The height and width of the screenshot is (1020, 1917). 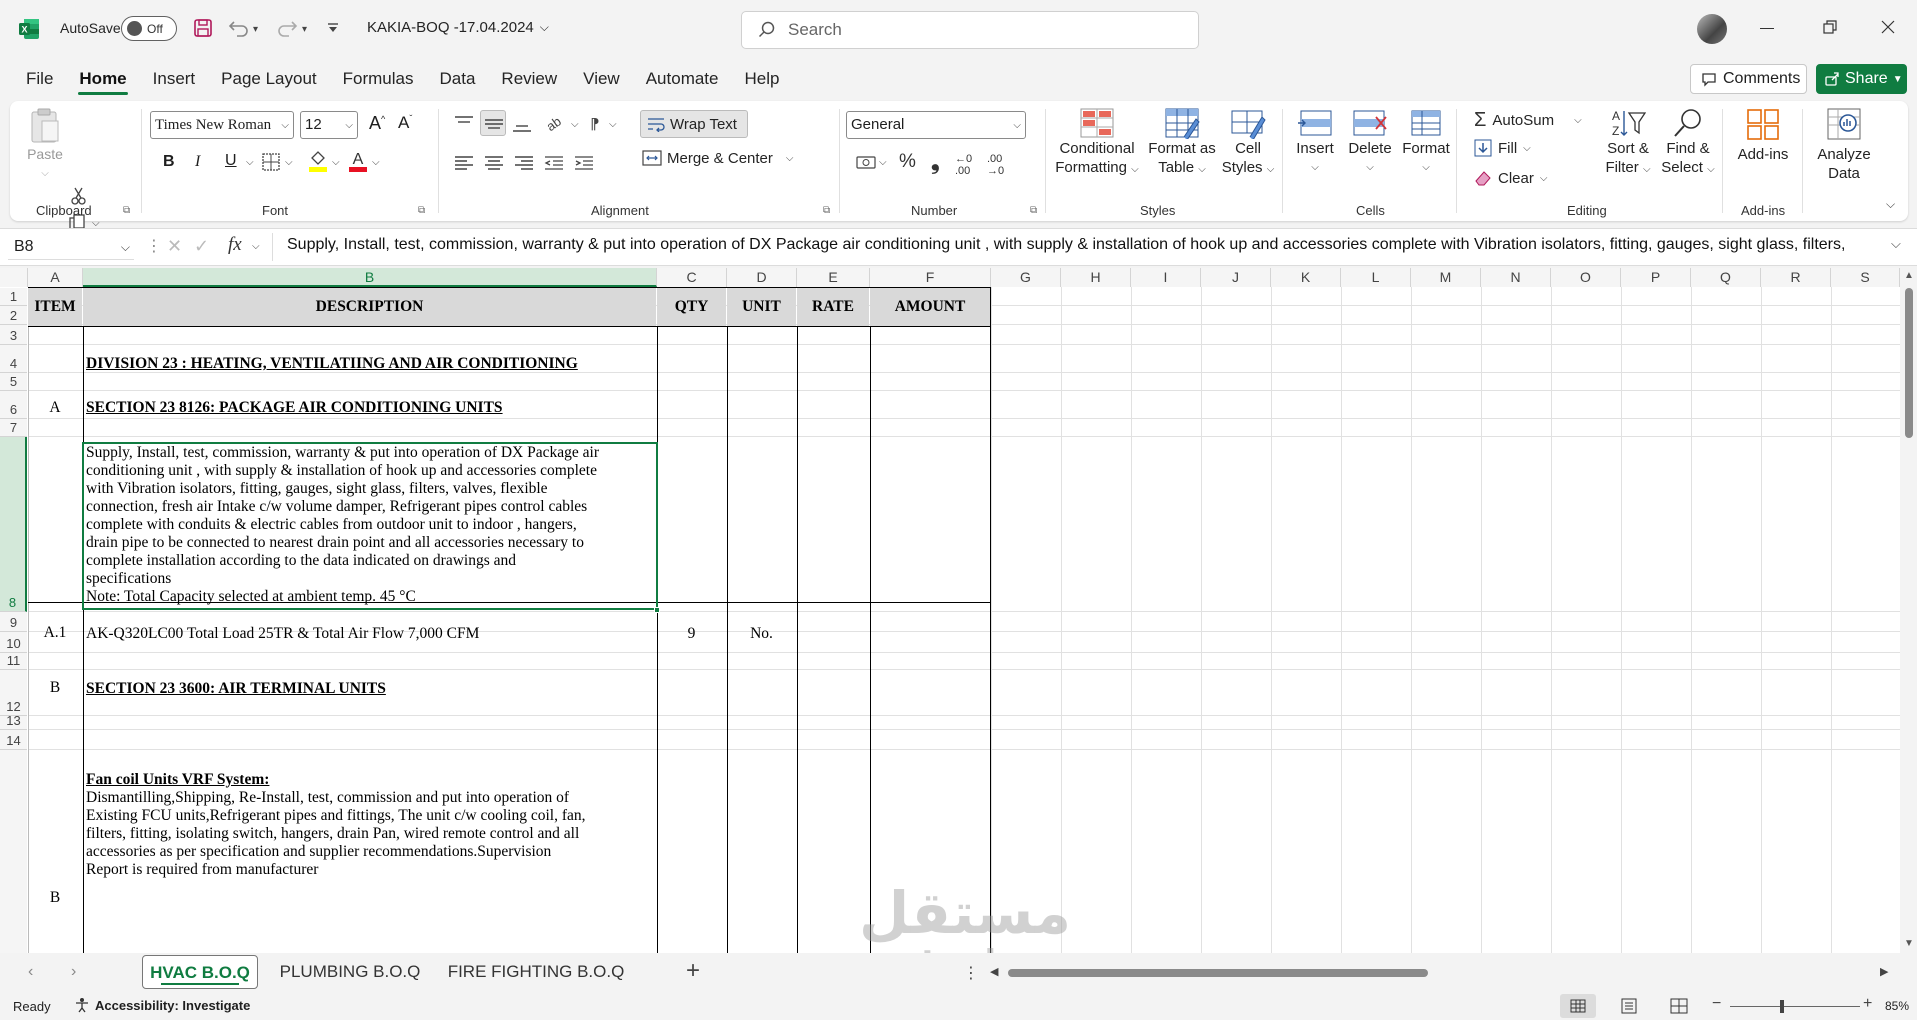 I want to click on fill-button: Fill ⌵, so click(x=1502, y=148).